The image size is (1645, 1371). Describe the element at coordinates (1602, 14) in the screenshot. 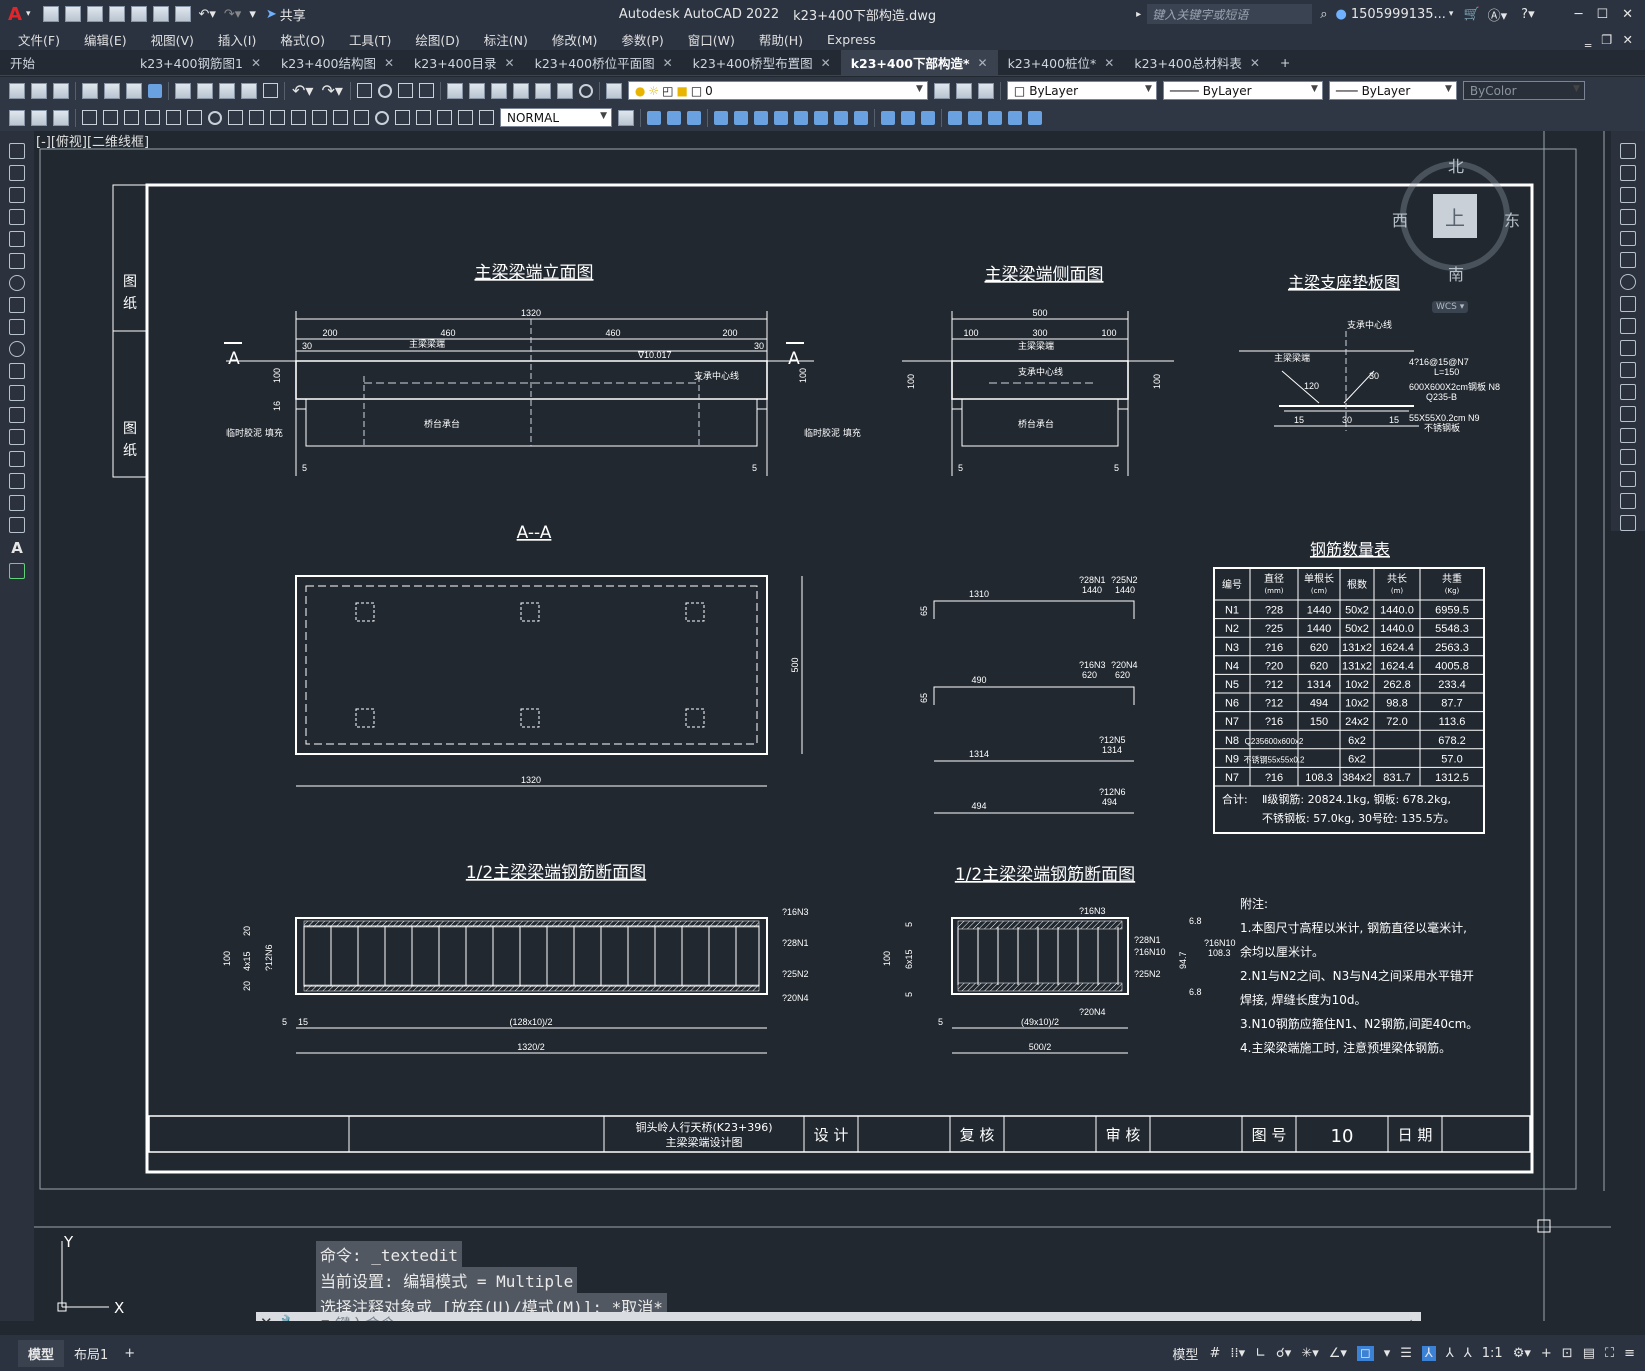

I see `maximize-icon: ☐` at that location.